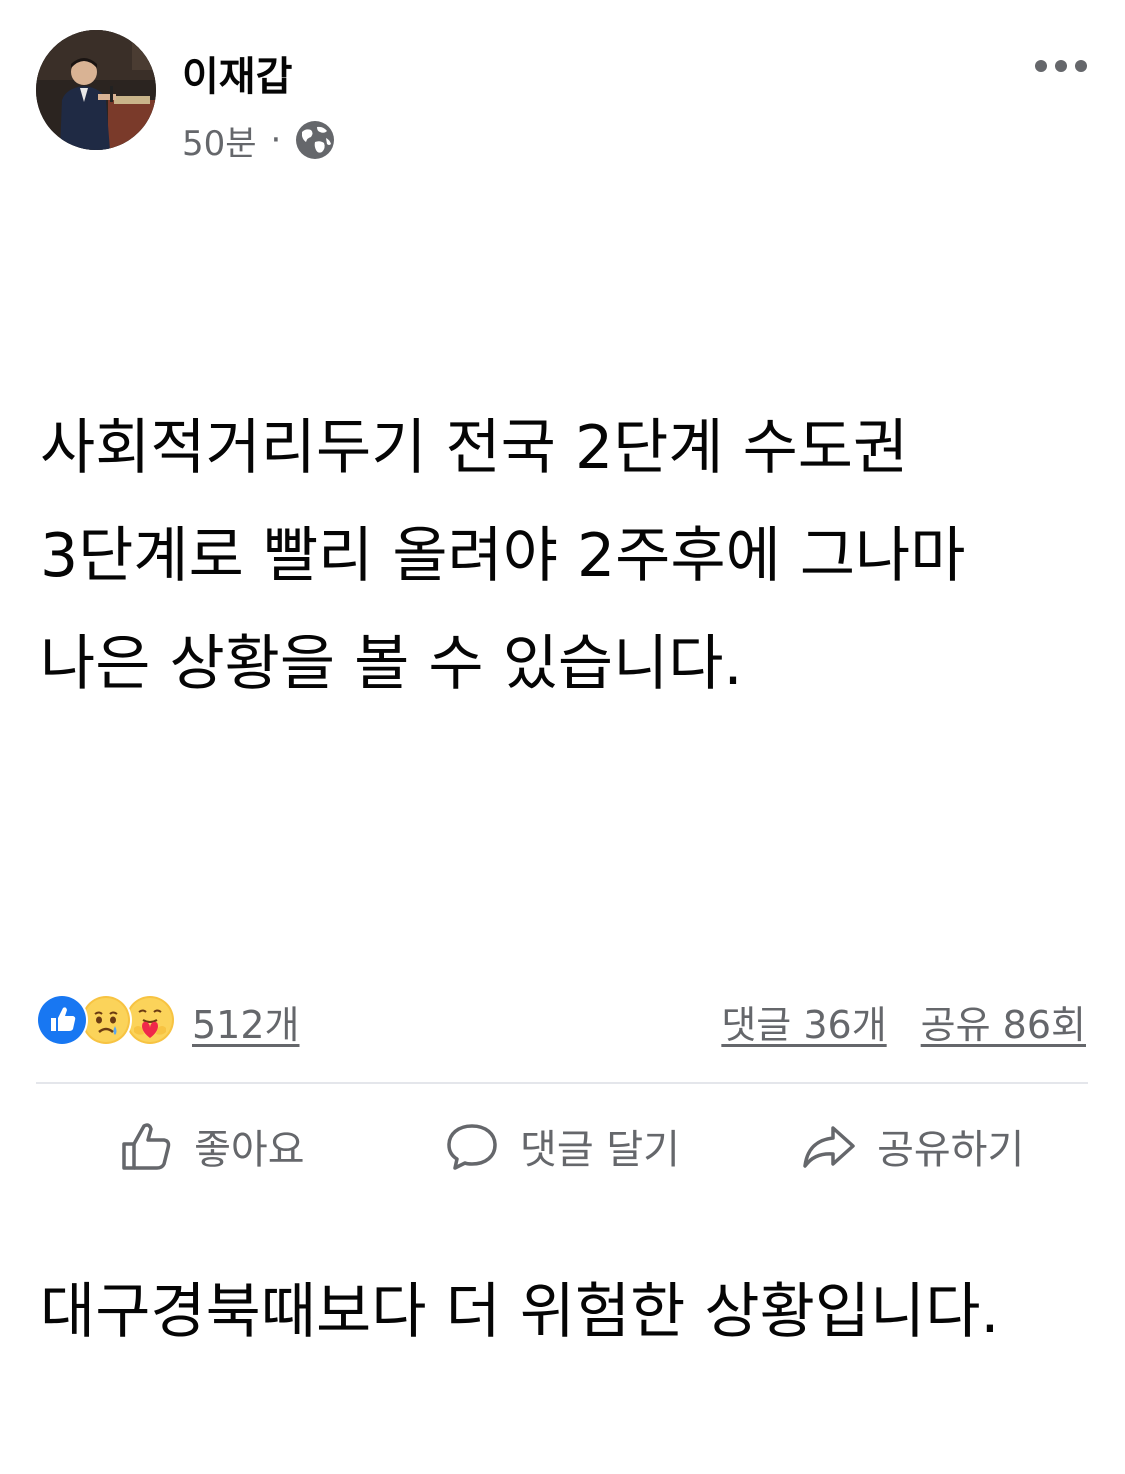  I want to click on share-label: 공유하기, so click(951, 1150).